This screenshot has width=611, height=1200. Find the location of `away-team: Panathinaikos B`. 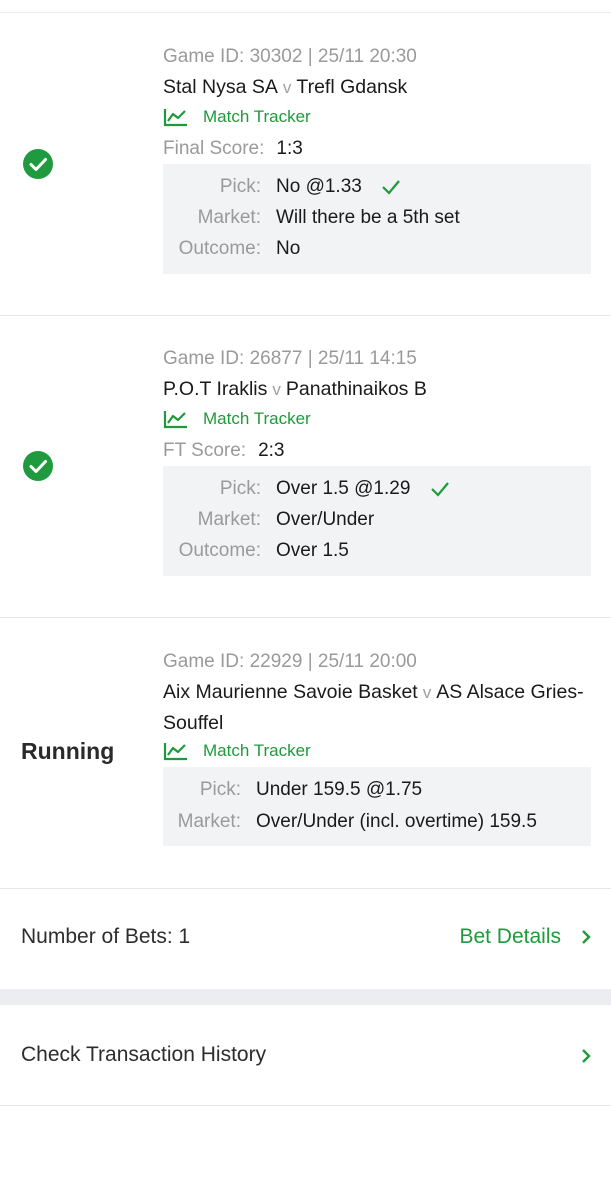

away-team: Panathinaikos B is located at coordinates (356, 389).